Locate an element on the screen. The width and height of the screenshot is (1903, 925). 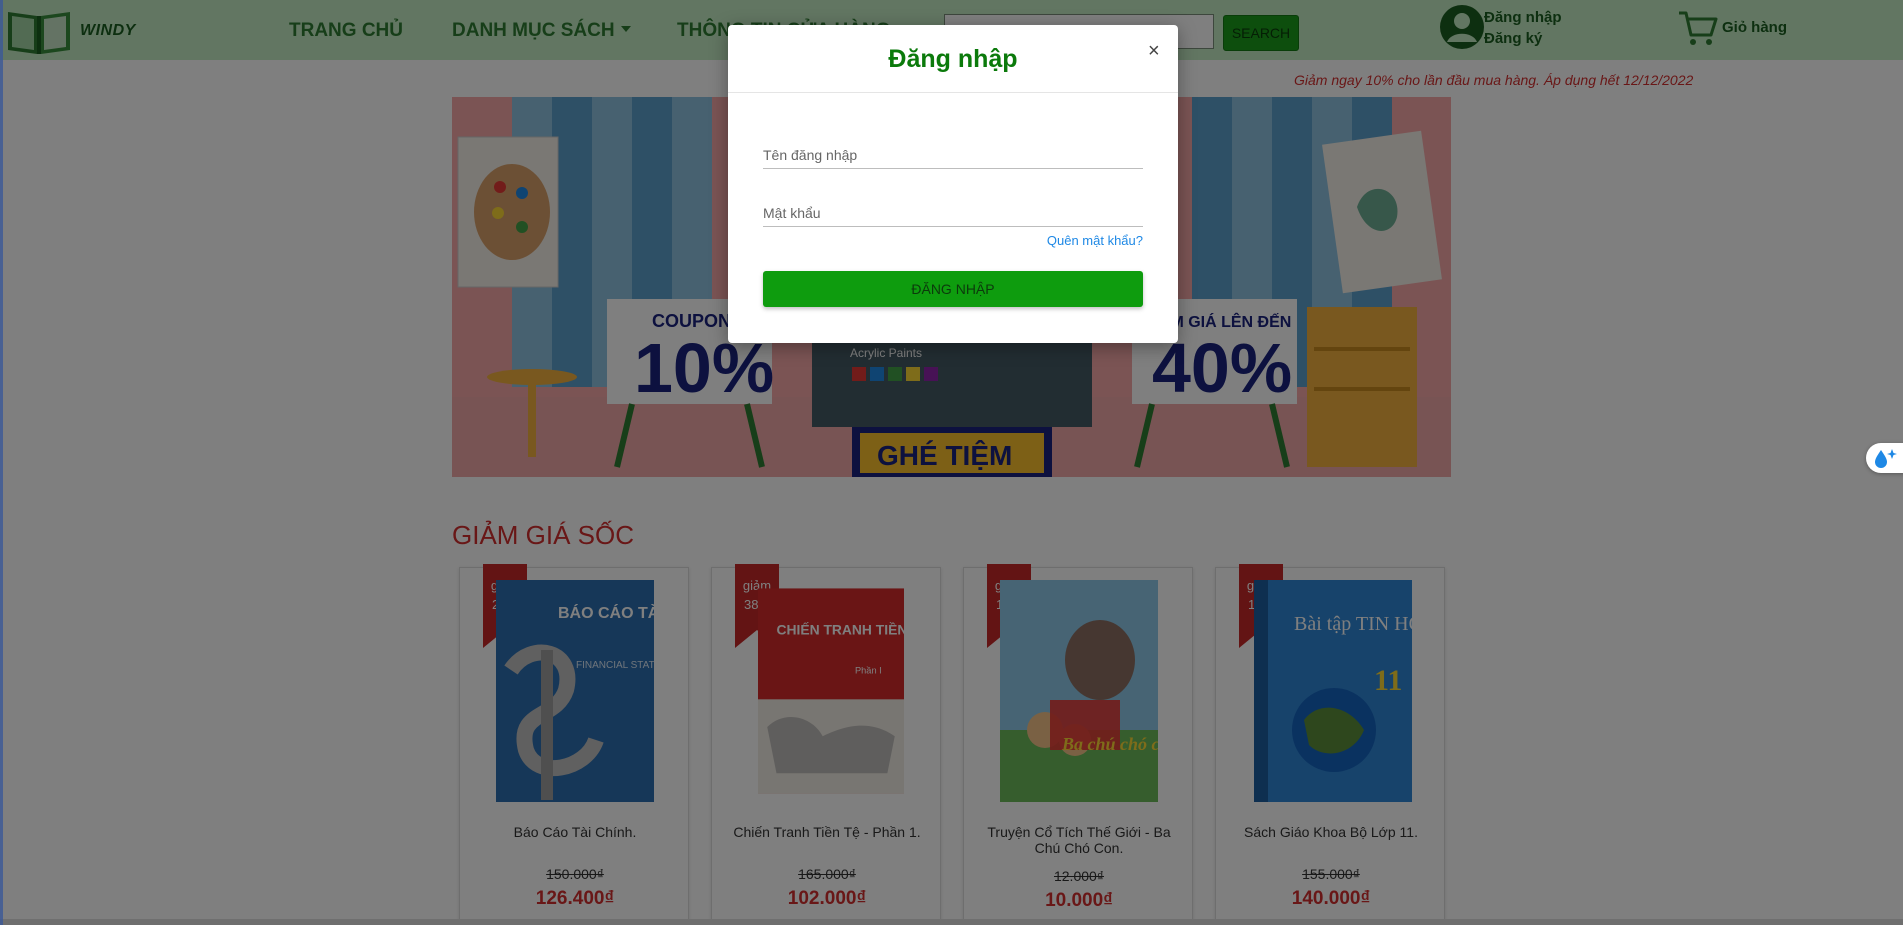
username-field is located at coordinates (953, 155).